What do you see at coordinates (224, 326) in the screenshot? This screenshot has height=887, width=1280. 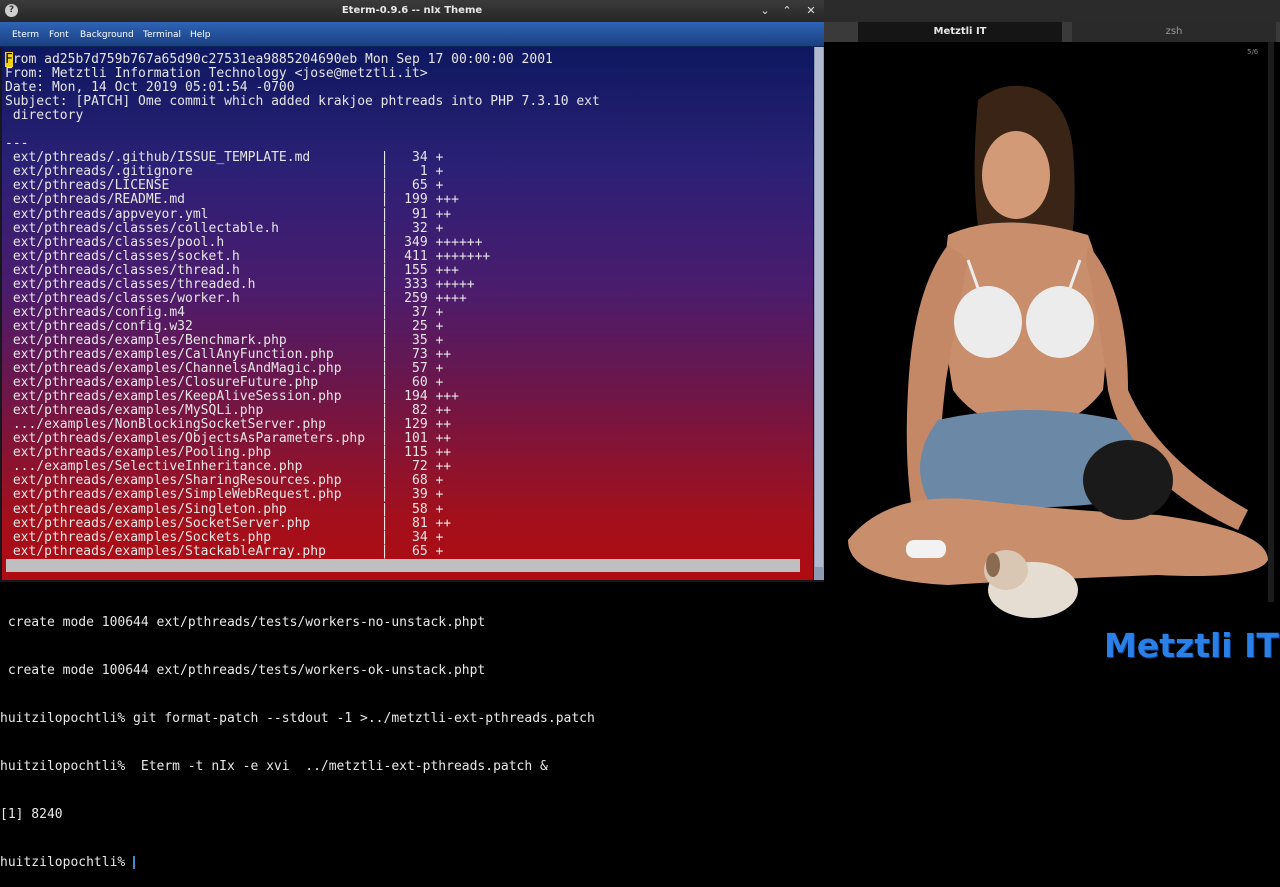 I see `terminal-line: ext/pthreads/config.w32 | 25 +` at bounding box center [224, 326].